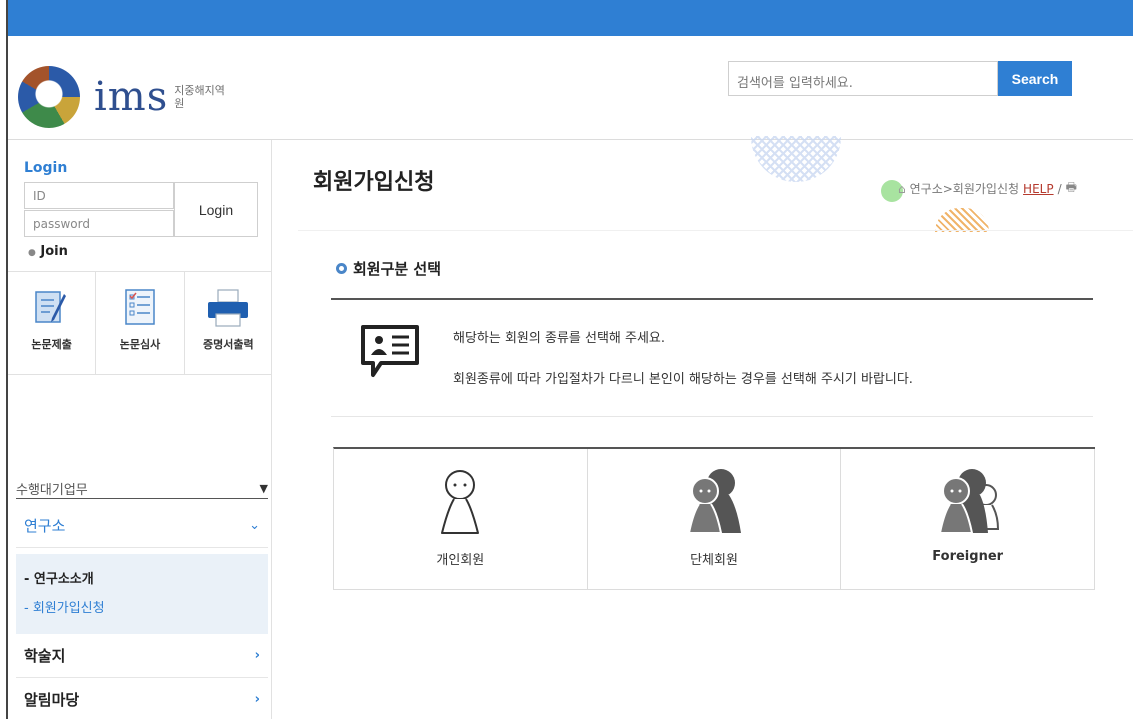 The image size is (1133, 719). What do you see at coordinates (99, 223) in the screenshot?
I see `password-field: password` at bounding box center [99, 223].